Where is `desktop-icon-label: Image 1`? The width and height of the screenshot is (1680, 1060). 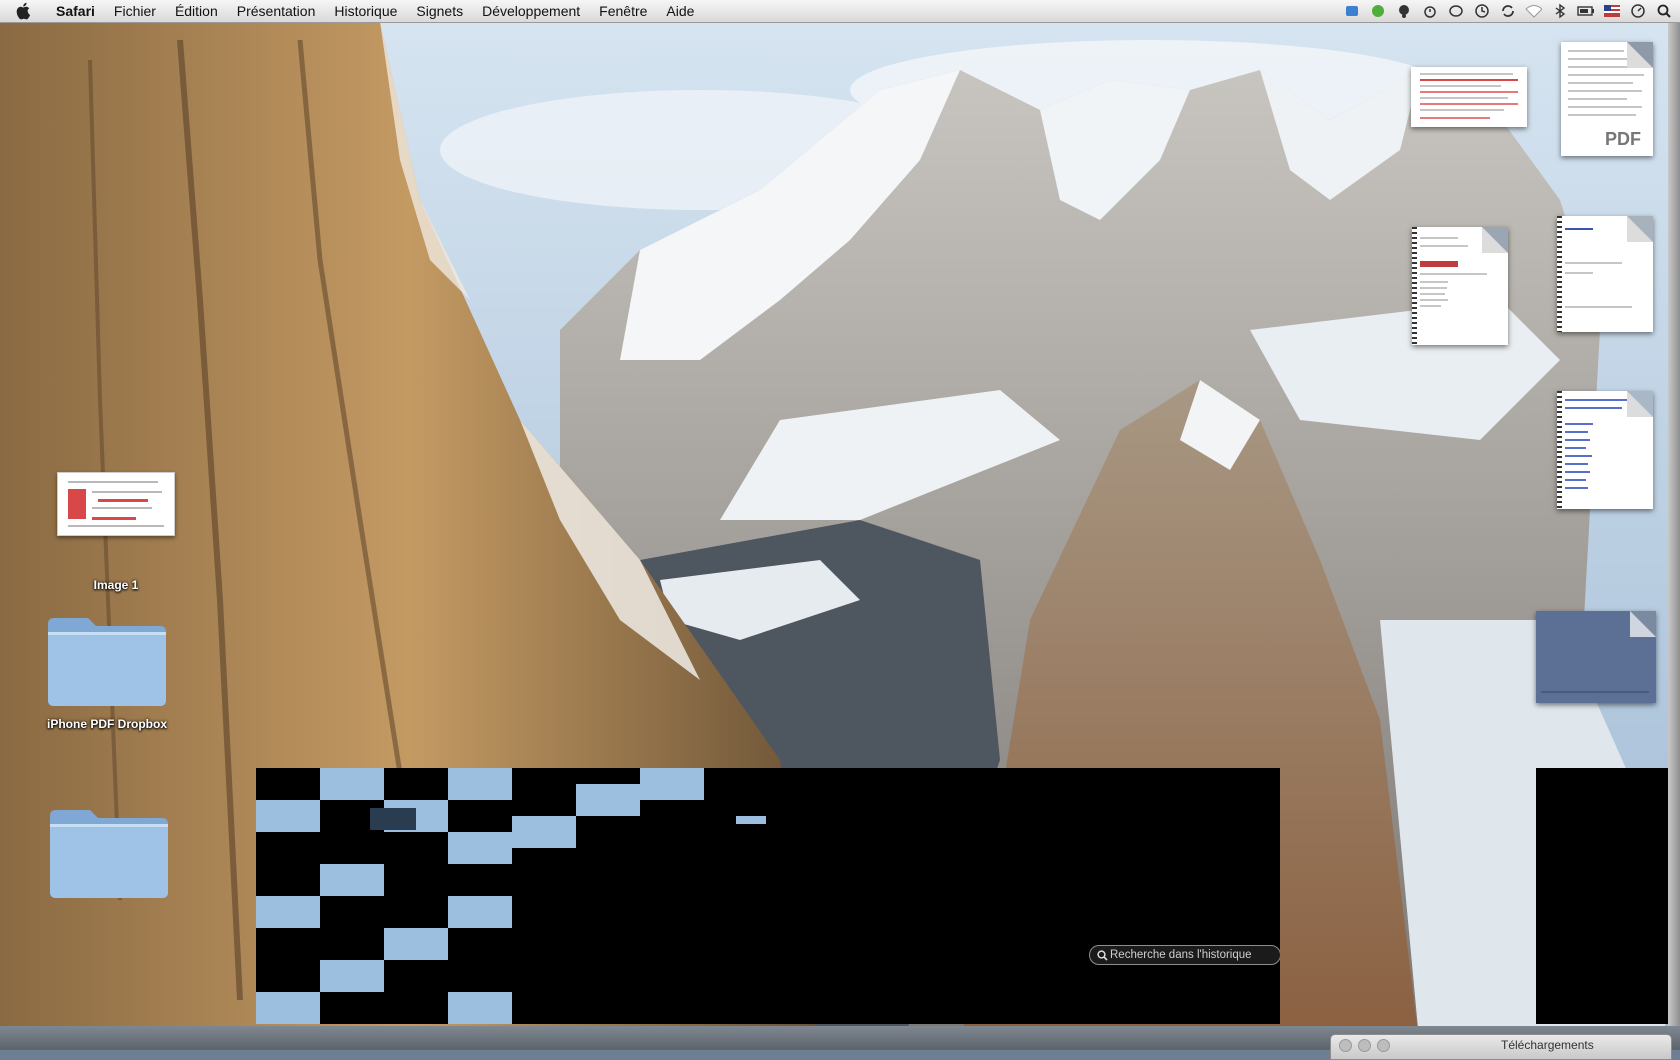
desktop-icon-label: Image 1 is located at coordinates (116, 585).